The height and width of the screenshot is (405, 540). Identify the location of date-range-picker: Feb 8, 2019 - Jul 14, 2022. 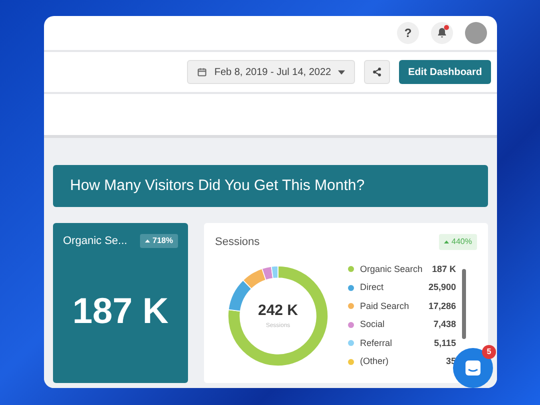
(271, 72).